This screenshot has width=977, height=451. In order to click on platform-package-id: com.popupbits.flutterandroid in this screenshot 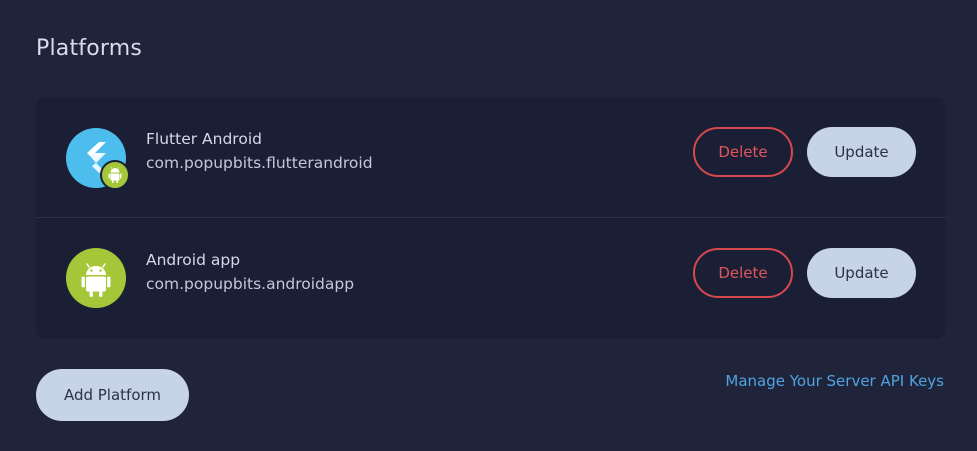, I will do `click(259, 163)`.